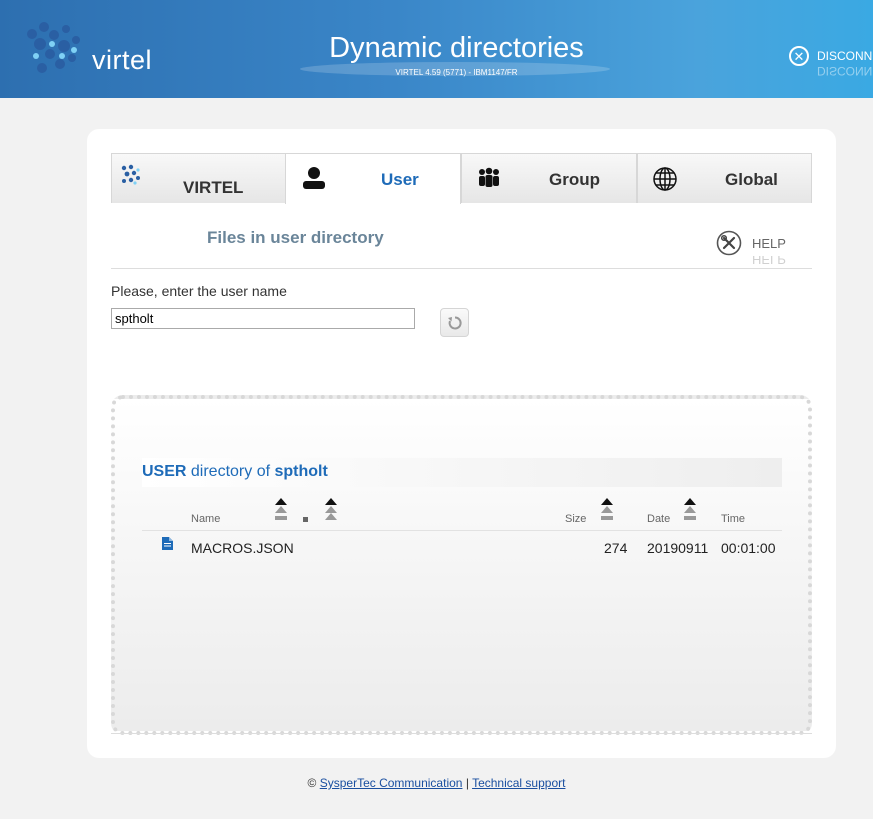 This screenshot has width=873, height=819. What do you see at coordinates (845, 72) in the screenshot?
I see `disconnect-reflection: DISCONN` at bounding box center [845, 72].